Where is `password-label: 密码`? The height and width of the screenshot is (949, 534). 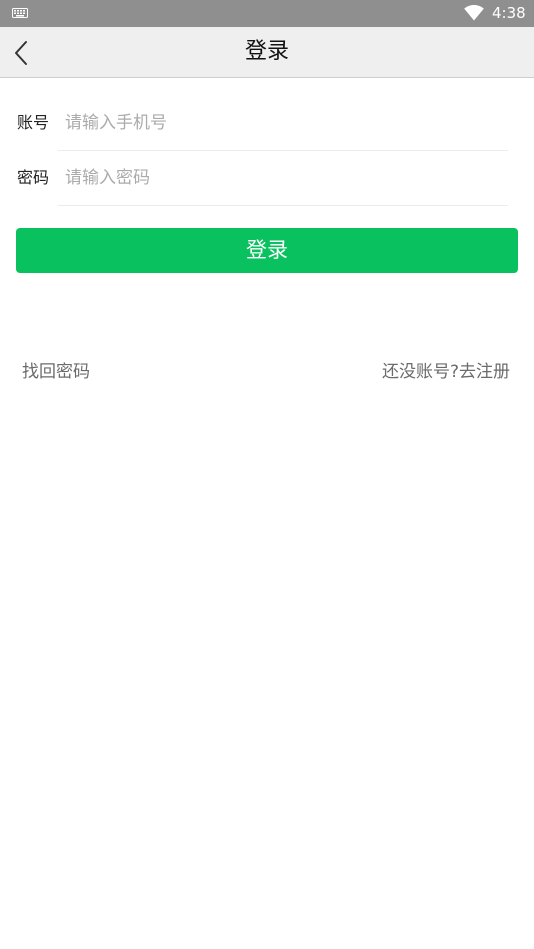 password-label: 密码 is located at coordinates (33, 177).